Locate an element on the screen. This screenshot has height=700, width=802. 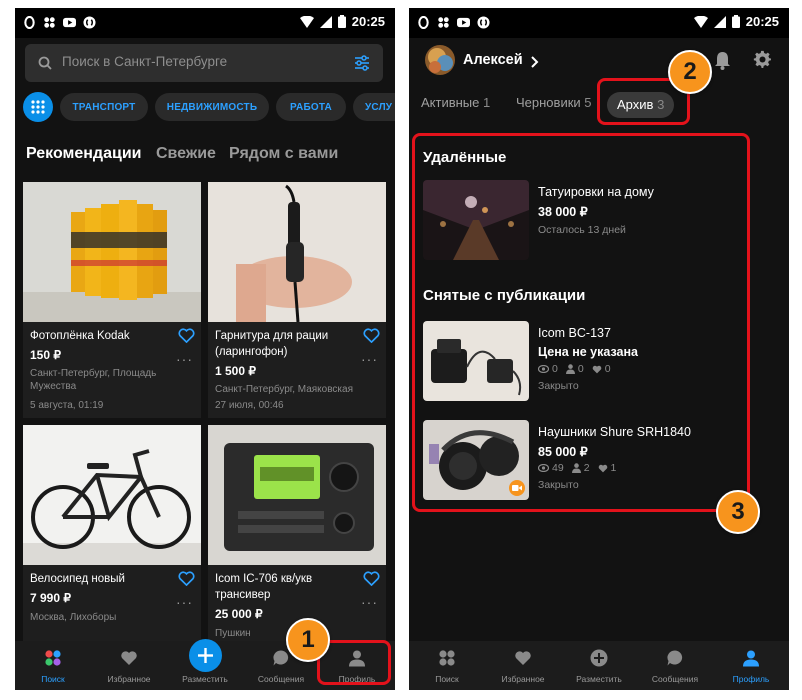
profile-name: Алексей is located at coordinates (493, 60).